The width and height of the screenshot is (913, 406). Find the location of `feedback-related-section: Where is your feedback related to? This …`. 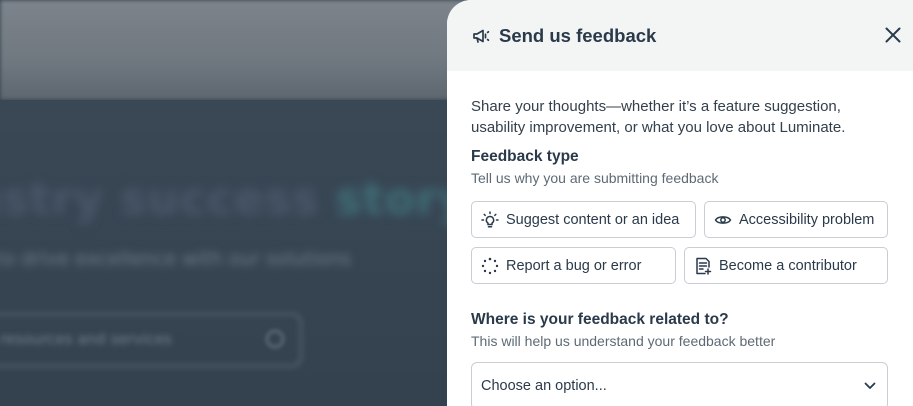

feedback-related-section: Where is your feedback related to? This … is located at coordinates (623, 330).